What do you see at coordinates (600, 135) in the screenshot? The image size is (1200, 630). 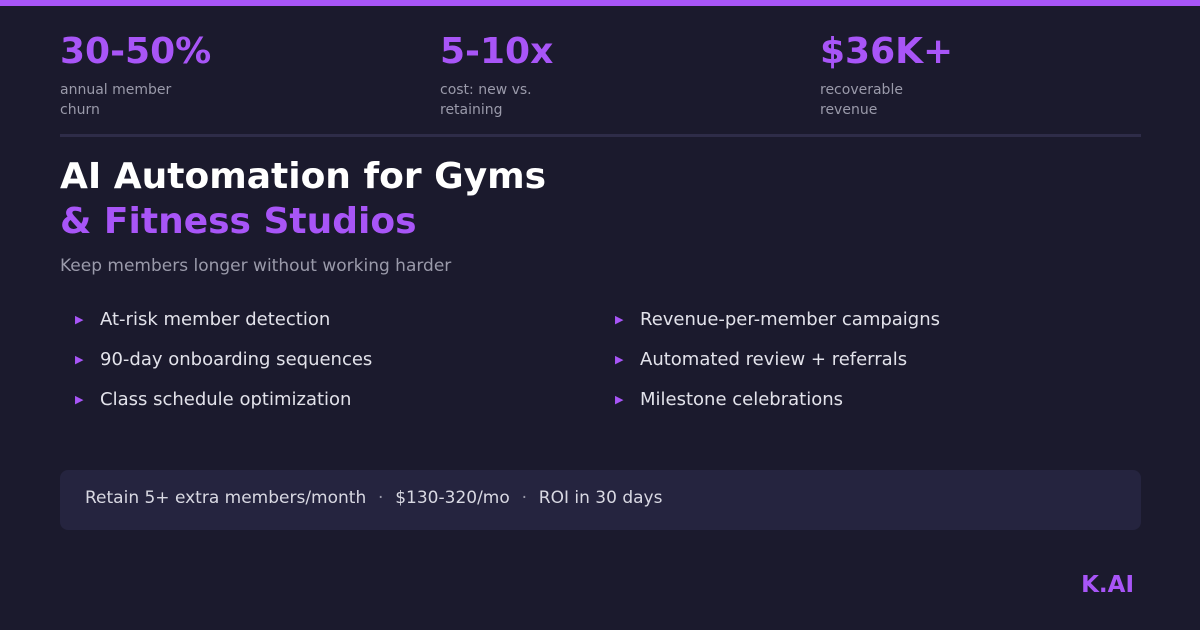 I see `section-divider` at bounding box center [600, 135].